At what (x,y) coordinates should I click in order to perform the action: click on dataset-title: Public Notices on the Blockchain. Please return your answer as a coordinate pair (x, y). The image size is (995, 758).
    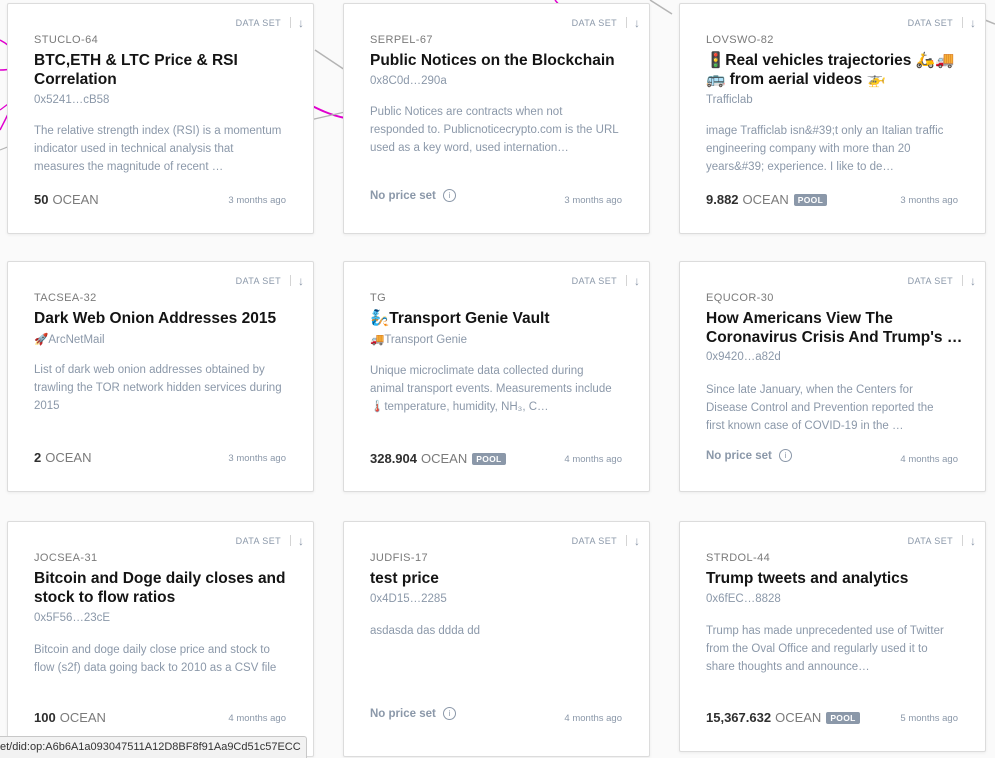
    Looking at the image, I should click on (499, 60).